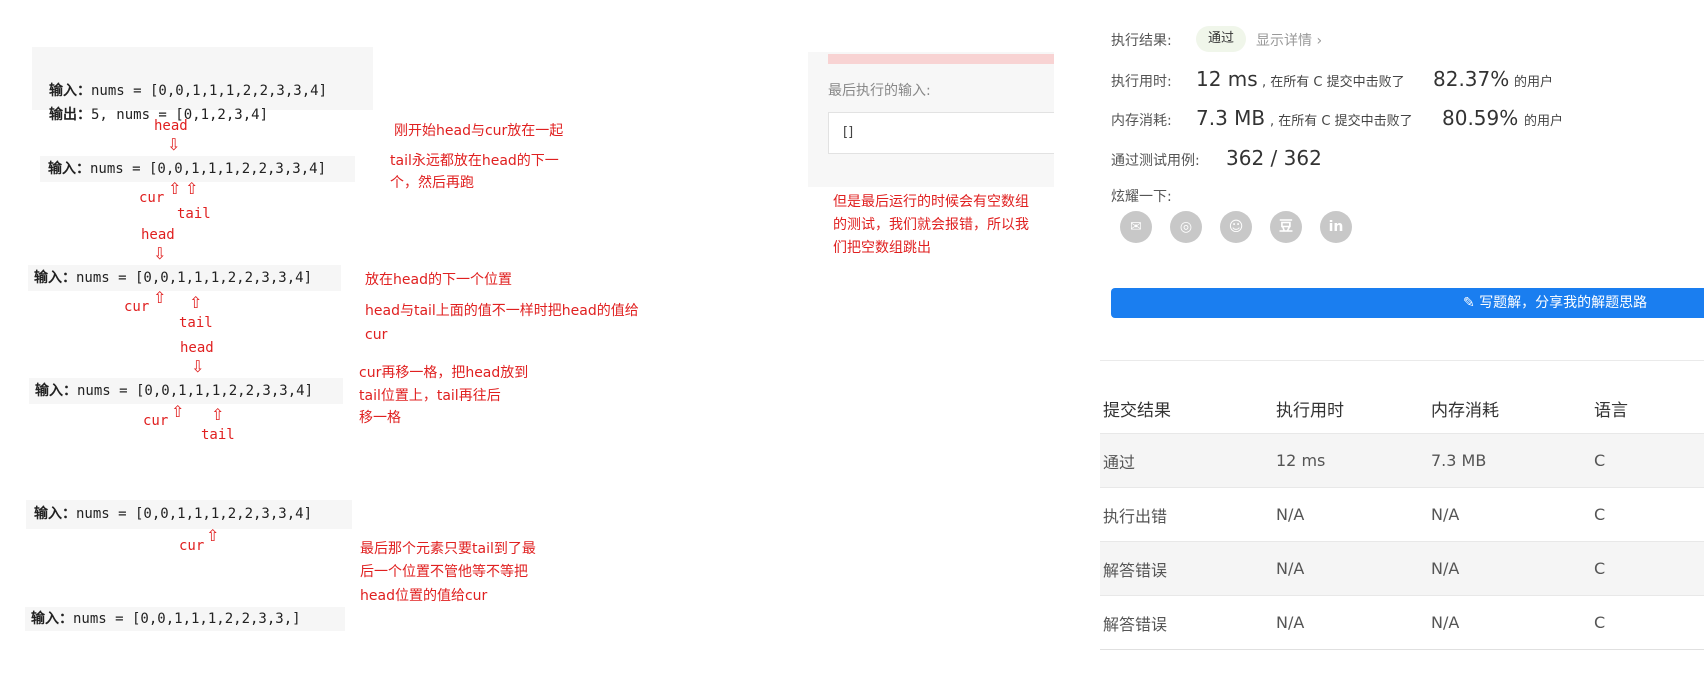 The height and width of the screenshot is (697, 1704). What do you see at coordinates (1350, 460) in the screenshot?
I see `time-cell: 12 ms` at bounding box center [1350, 460].